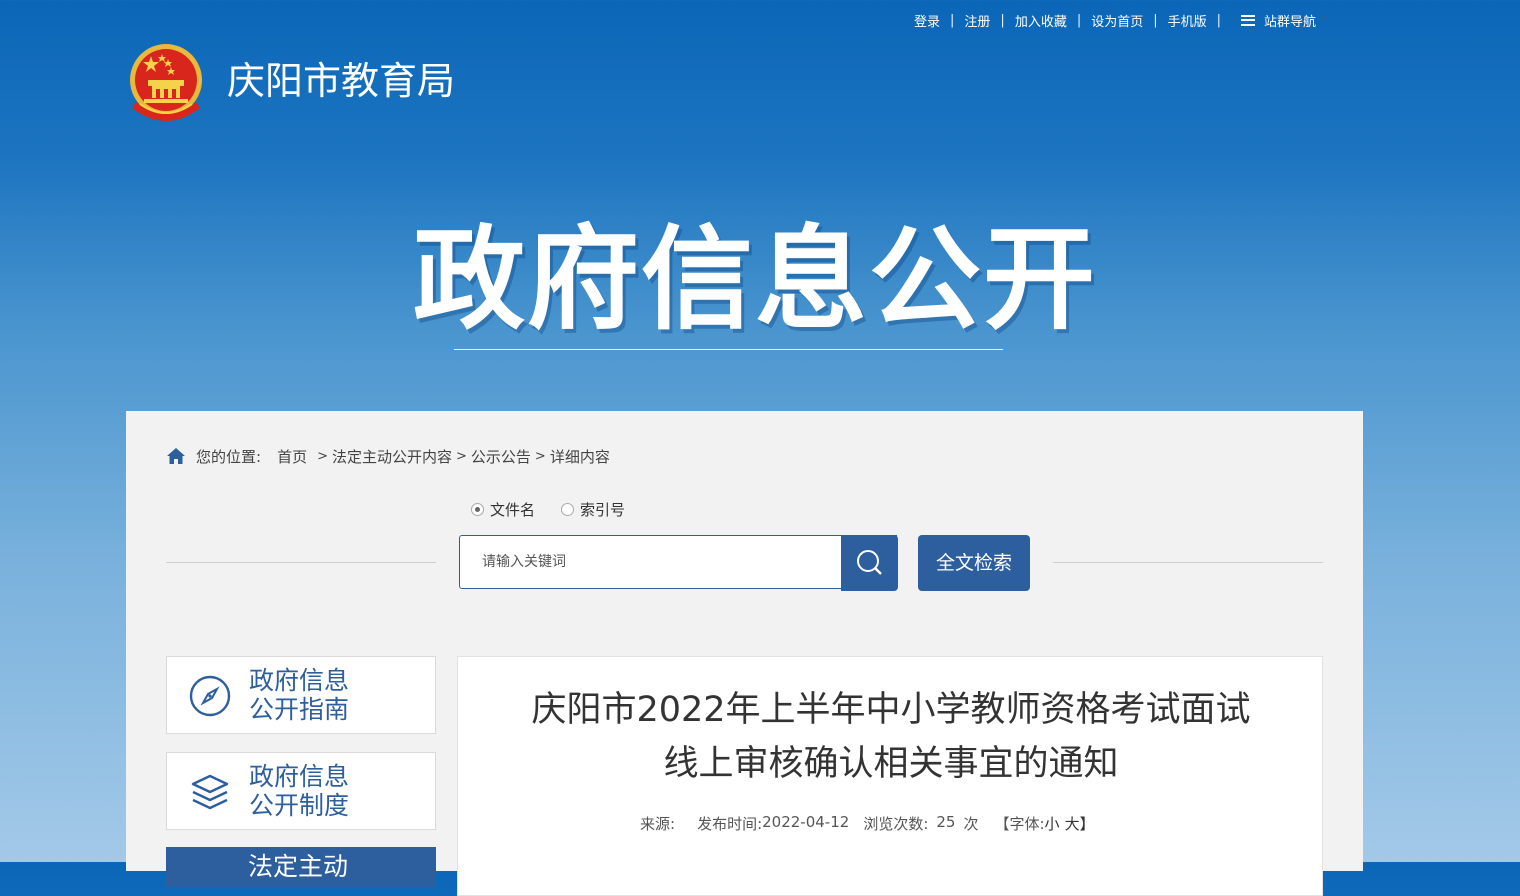 This screenshot has height=896, width=1520. I want to click on publish-date-value: 2022-04-12, so click(806, 822).